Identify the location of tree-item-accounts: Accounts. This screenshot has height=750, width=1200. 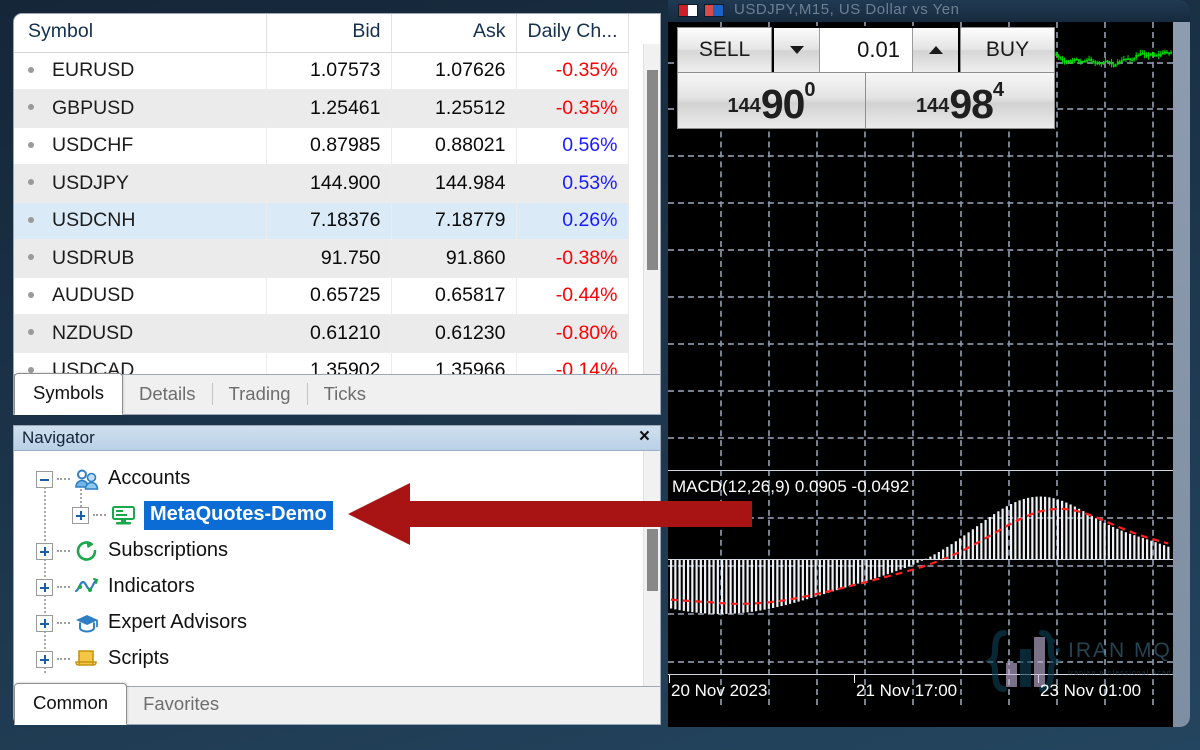
(337, 479).